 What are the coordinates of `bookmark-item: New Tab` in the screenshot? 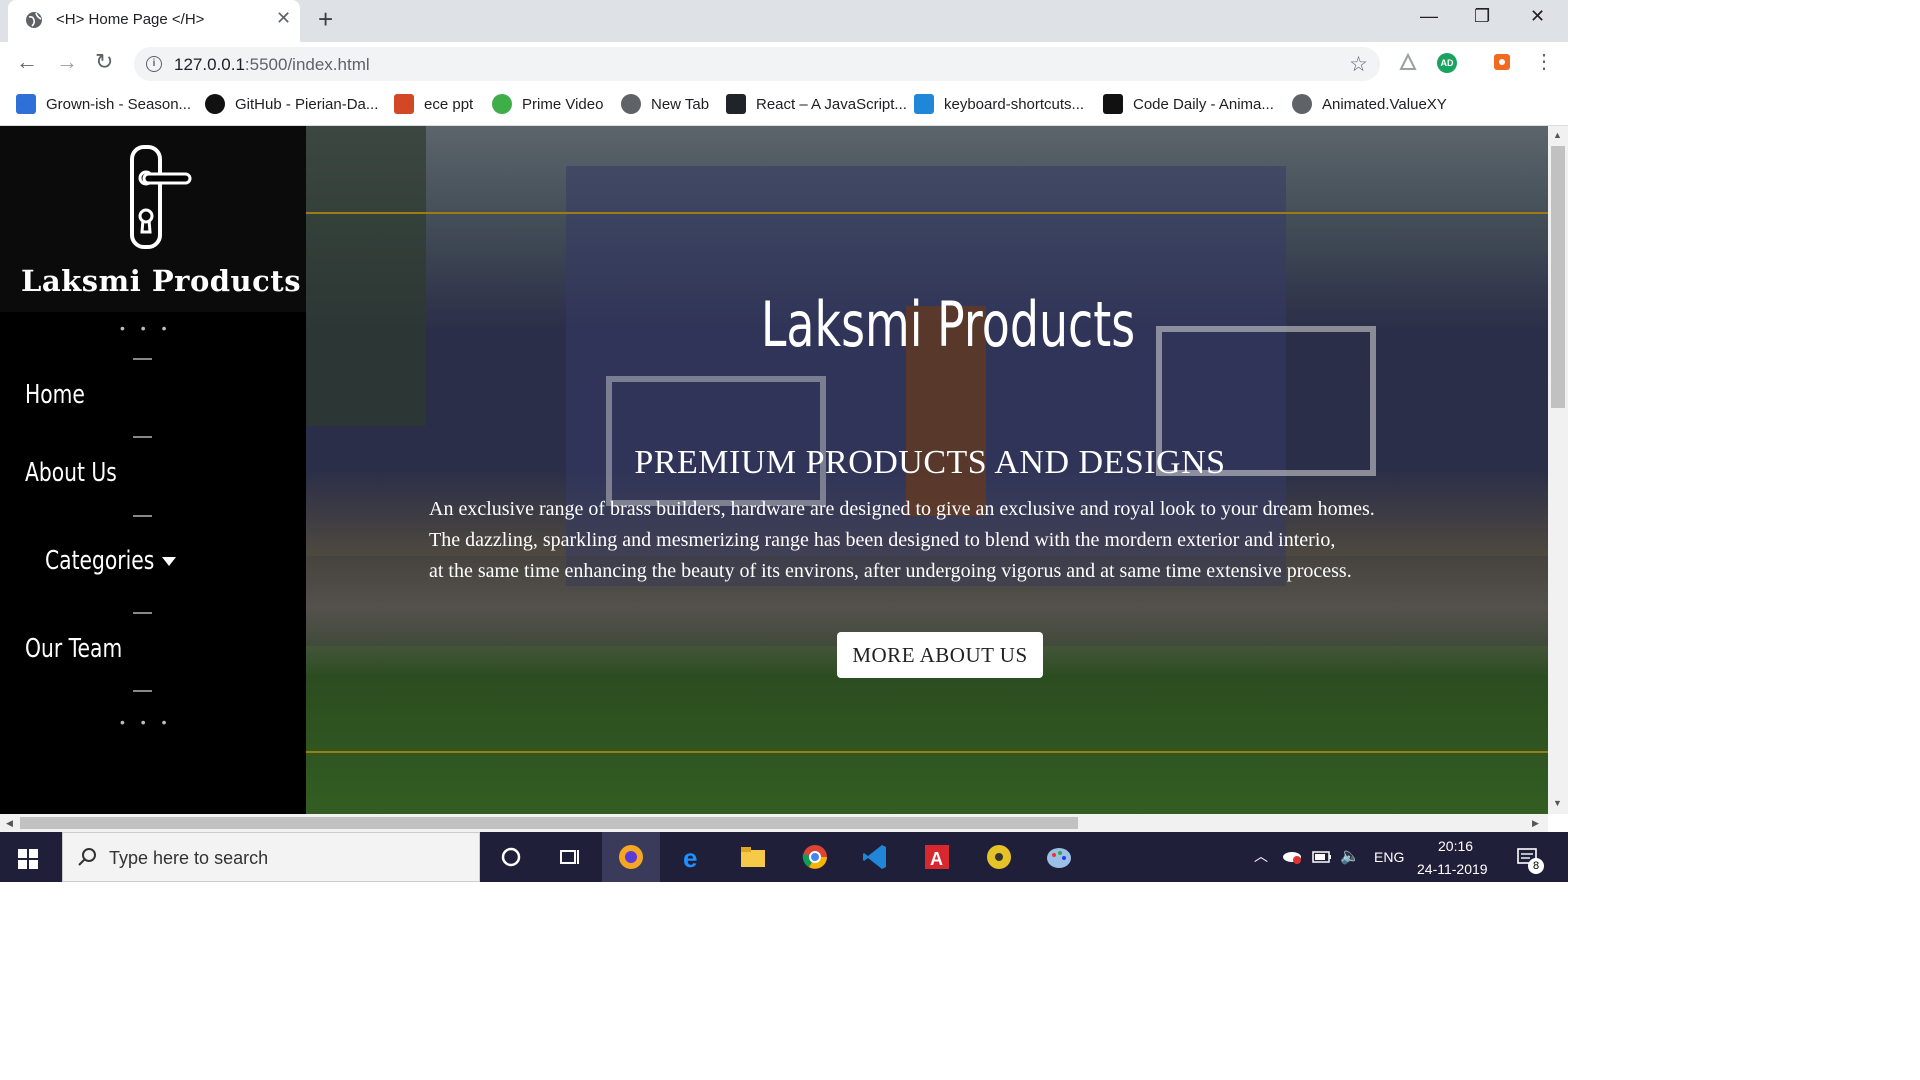 It's located at (665, 104).